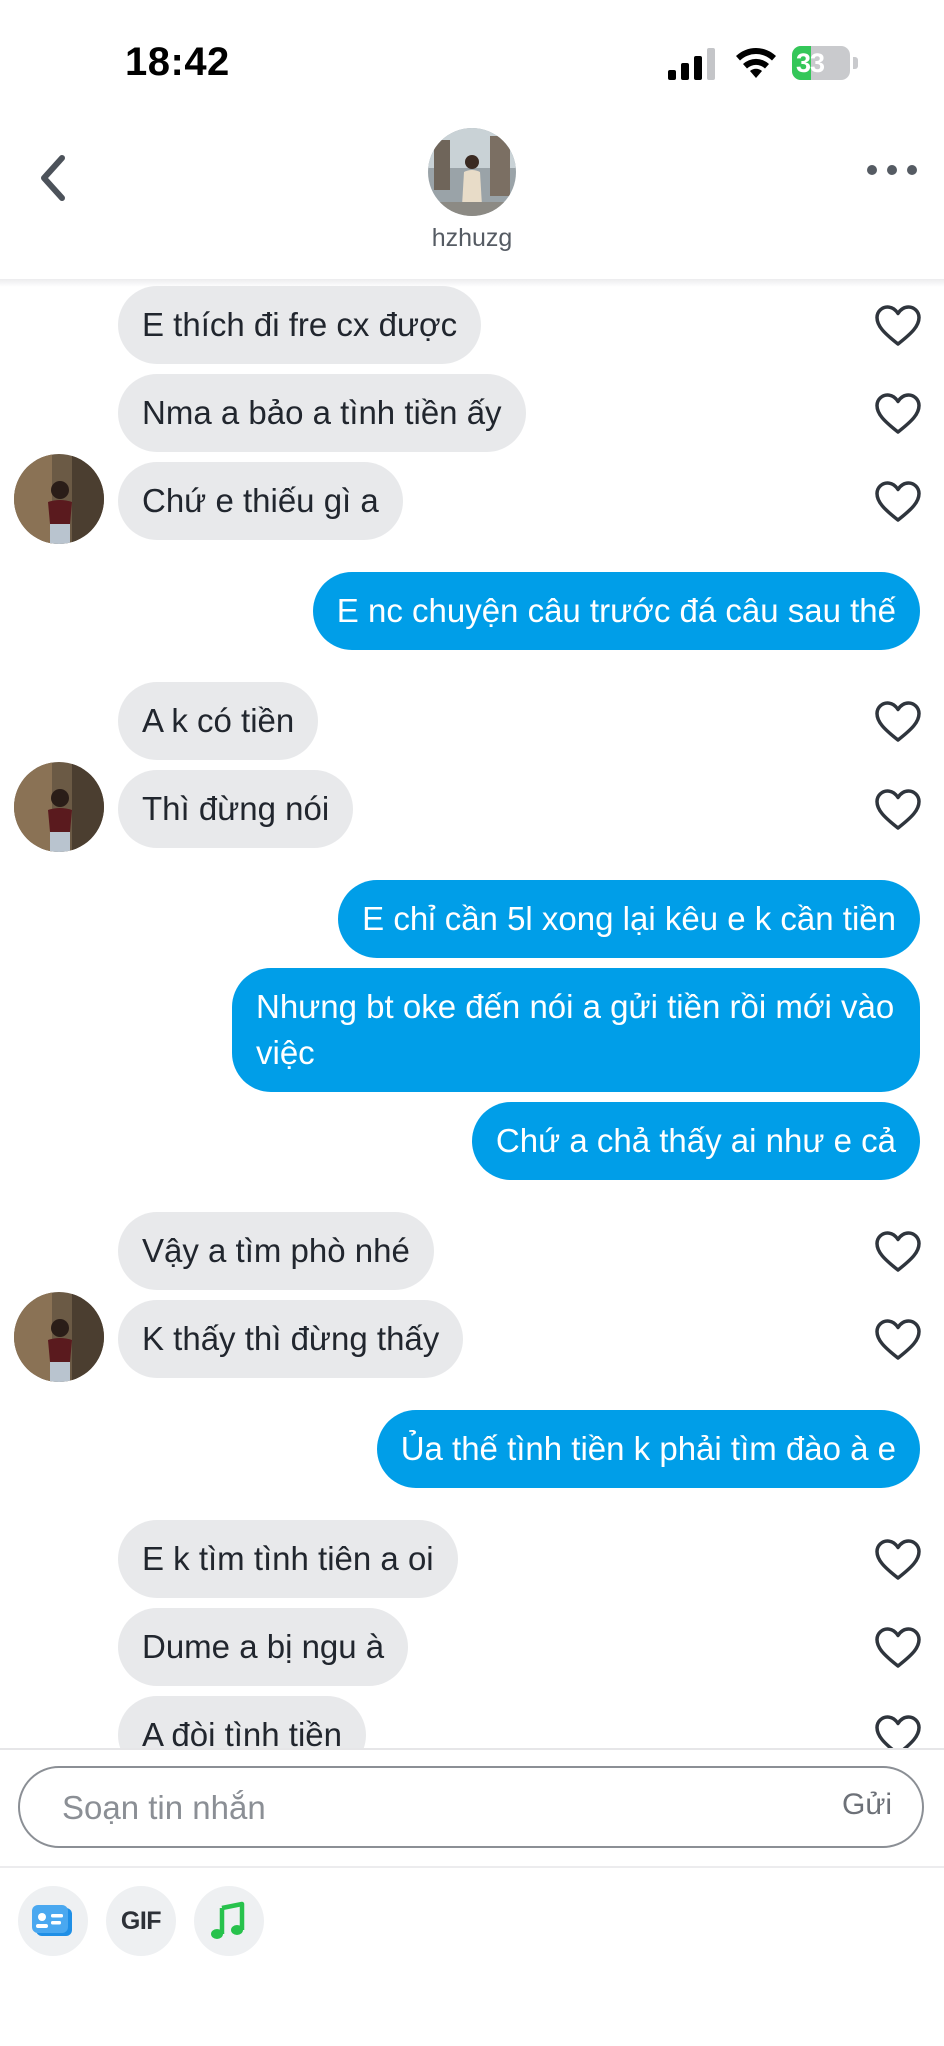 The height and width of the screenshot is (2046, 944). Describe the element at coordinates (412, 1808) in the screenshot. I see `message-input` at that location.